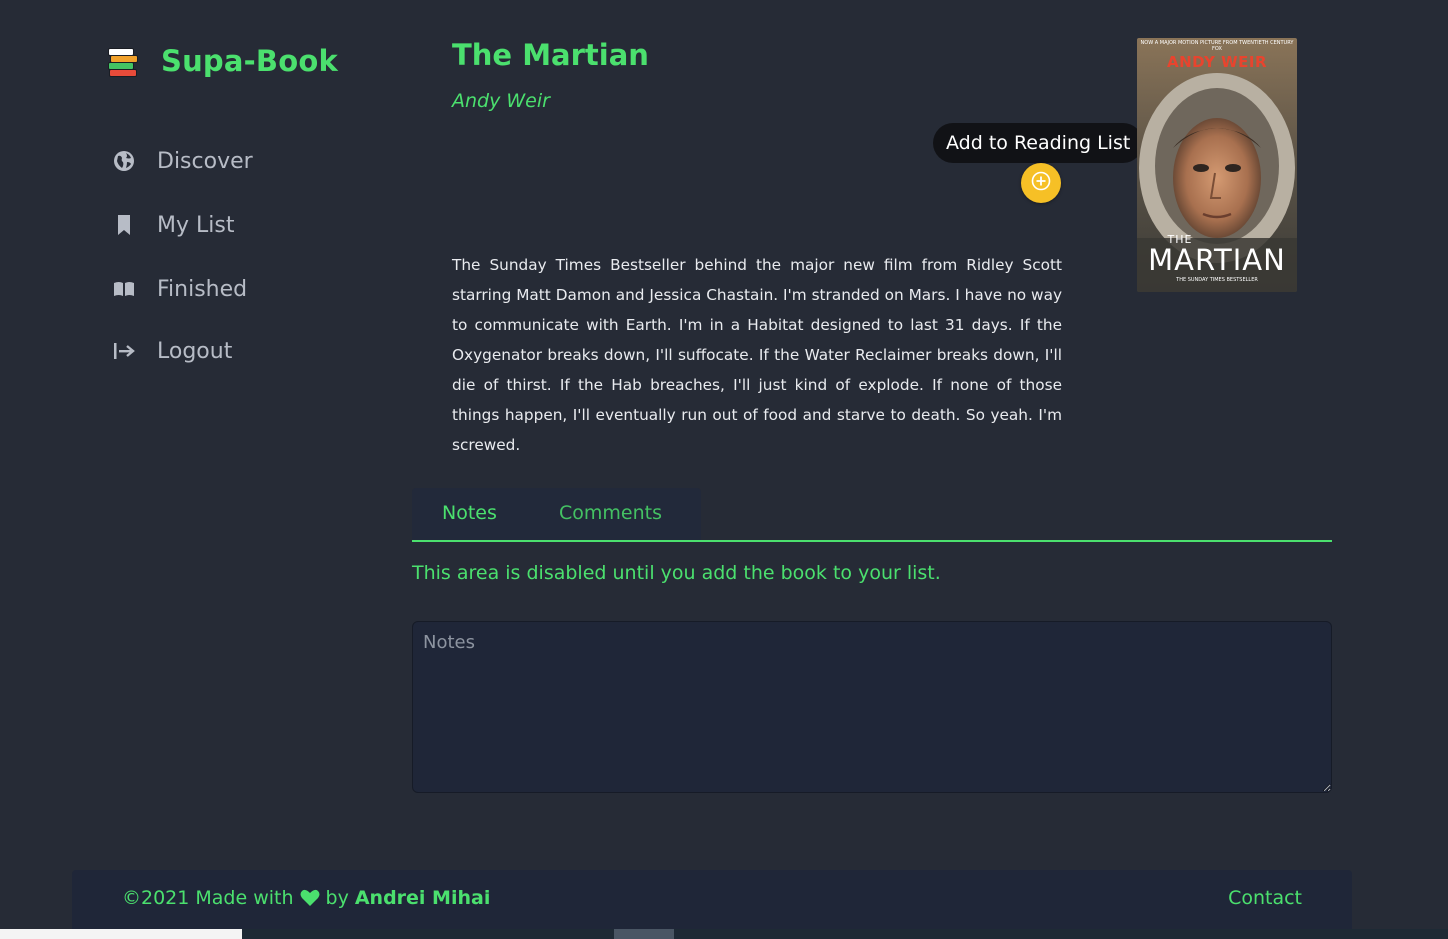  What do you see at coordinates (122, 61) in the screenshot?
I see `books-stack-icon` at bounding box center [122, 61].